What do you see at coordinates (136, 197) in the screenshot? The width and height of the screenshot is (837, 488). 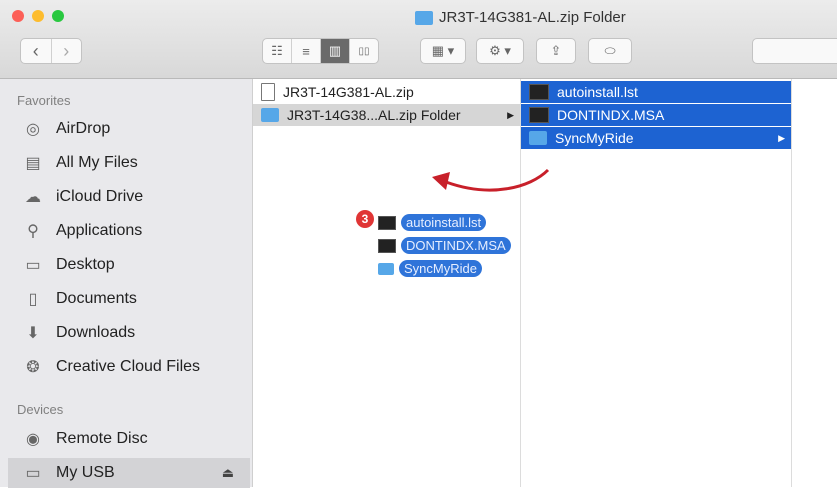 I see `sidebar-item-icloud-drive: ☁ iCloud Drive` at bounding box center [136, 197].